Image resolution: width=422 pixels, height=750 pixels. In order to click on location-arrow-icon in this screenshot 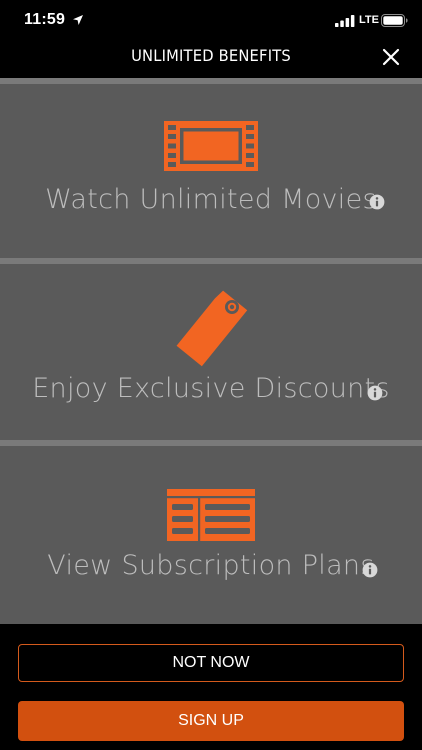, I will do `click(78, 20)`.